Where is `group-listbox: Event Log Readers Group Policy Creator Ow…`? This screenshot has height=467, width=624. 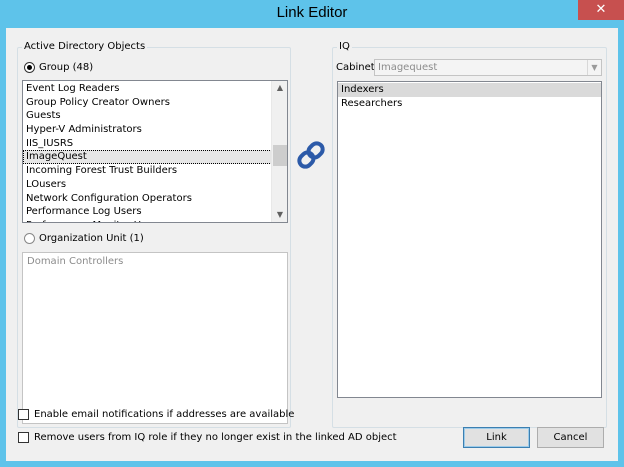 group-listbox: Event Log Readers Group Policy Creator Ow… is located at coordinates (155, 151).